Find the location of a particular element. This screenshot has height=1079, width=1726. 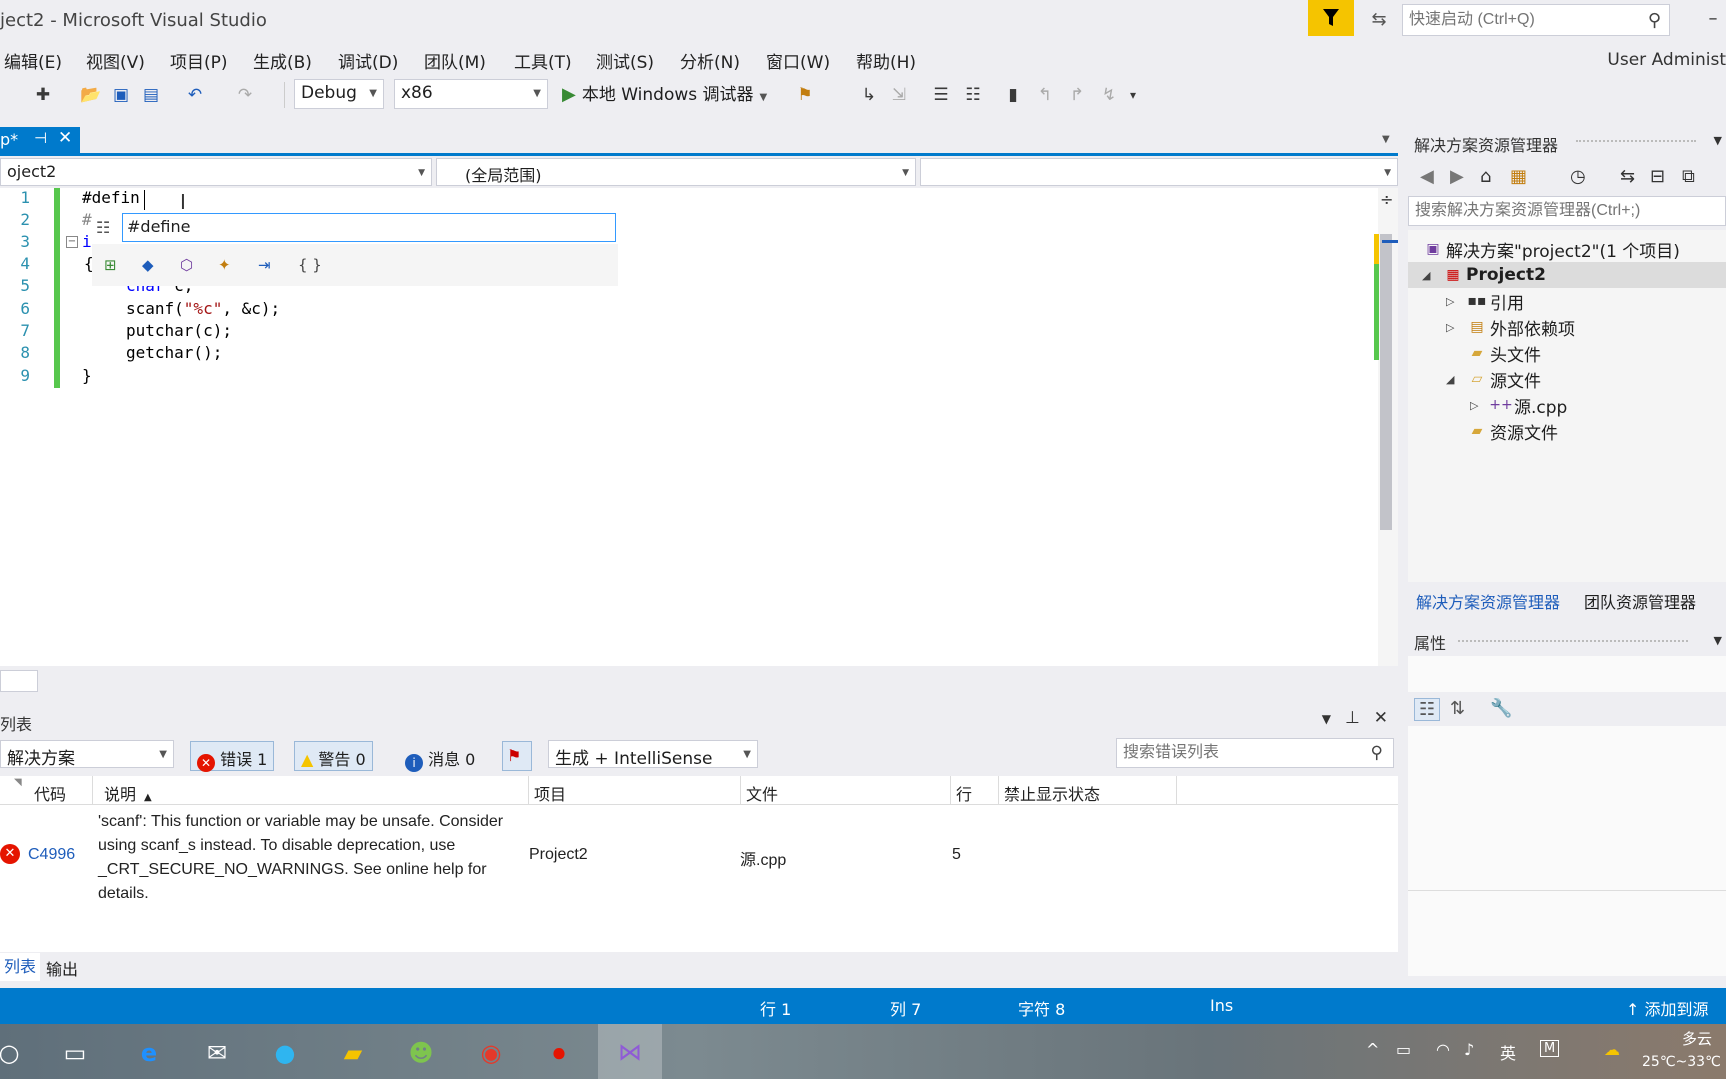

tree-item-header-files: ▰ 头文件 is located at coordinates (1502, 353).